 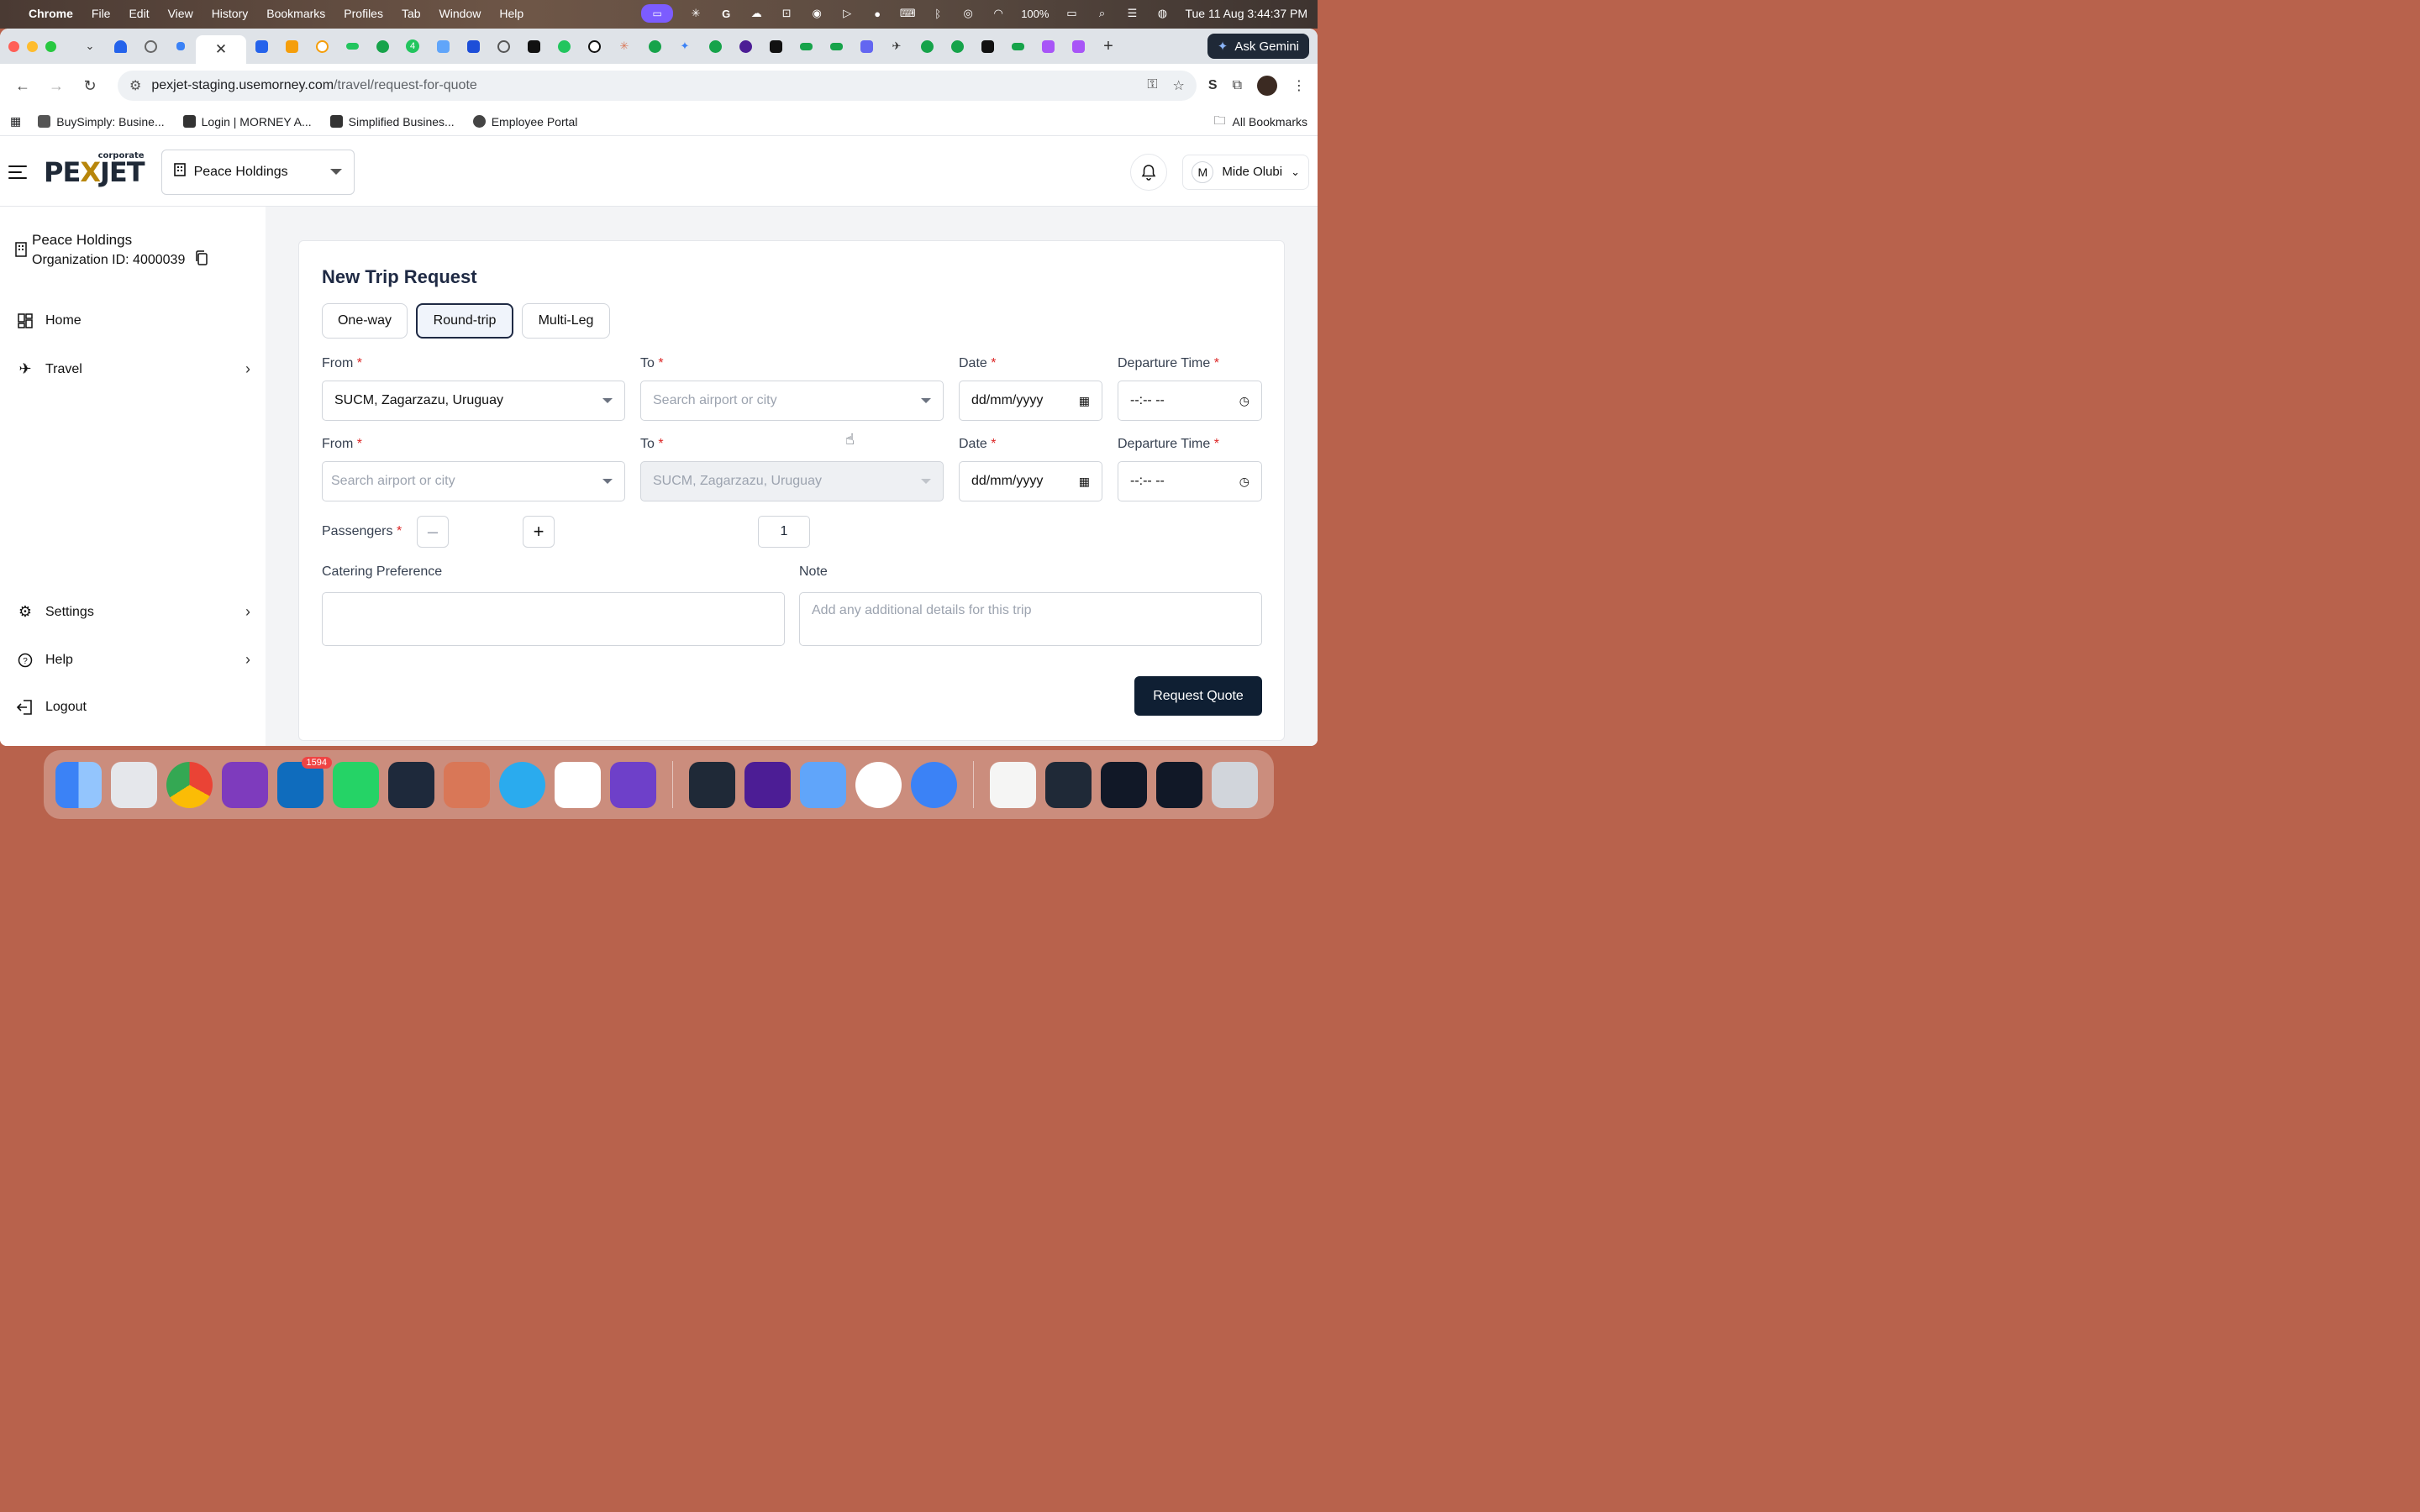 I want to click on sidebar-item-logout: Logout, so click(x=133, y=707).